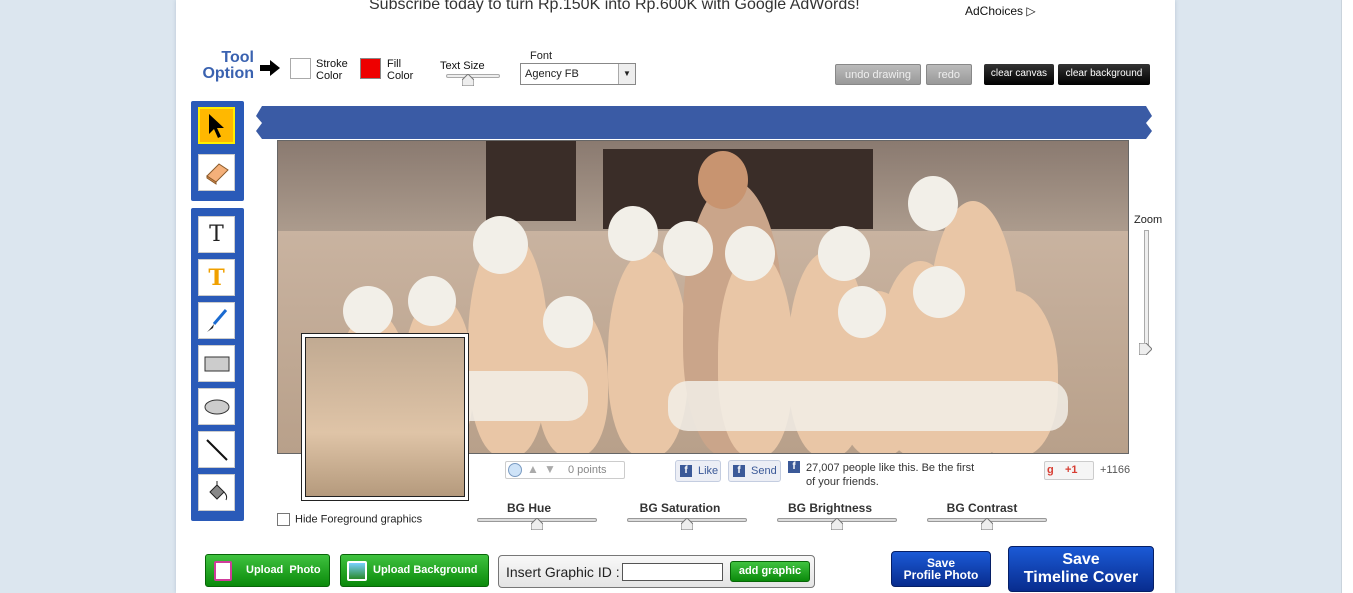 The height and width of the screenshot is (593, 1353). I want to click on facebook-send-button: f Send, so click(754, 471).